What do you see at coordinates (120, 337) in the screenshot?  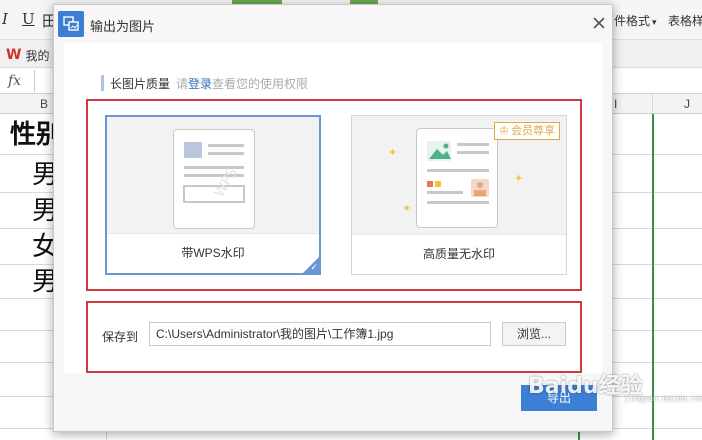 I see `save-to-label: 保存到` at bounding box center [120, 337].